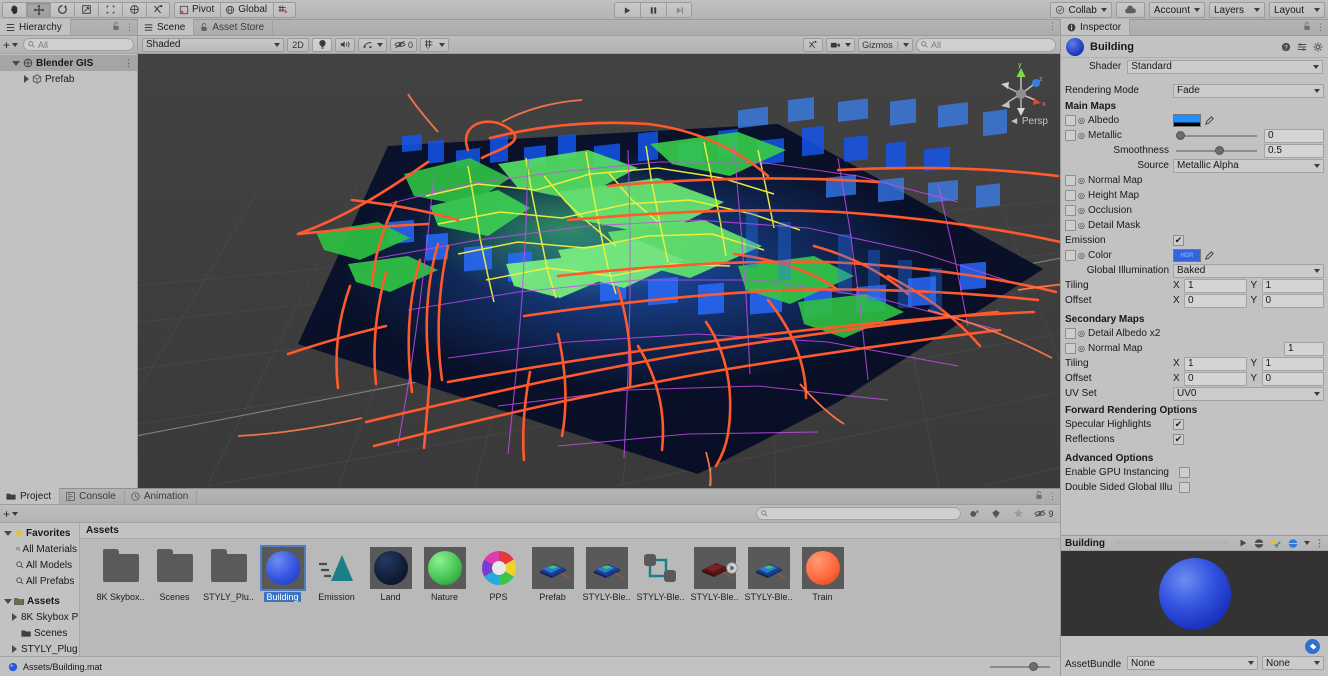  Describe the element at coordinates (1192, 663) in the screenshot. I see `assetbundle-dropdown: None` at that location.